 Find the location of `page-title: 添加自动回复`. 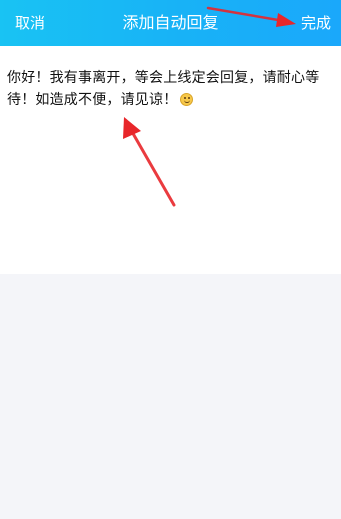

page-title: 添加自动回复 is located at coordinates (170, 22).